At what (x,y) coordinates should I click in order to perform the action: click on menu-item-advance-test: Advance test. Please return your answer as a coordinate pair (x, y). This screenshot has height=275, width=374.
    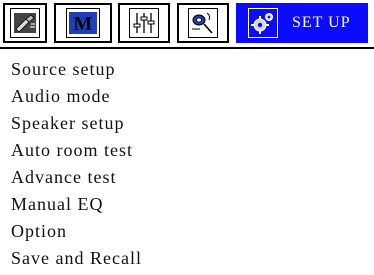
    Looking at the image, I should click on (76, 177).